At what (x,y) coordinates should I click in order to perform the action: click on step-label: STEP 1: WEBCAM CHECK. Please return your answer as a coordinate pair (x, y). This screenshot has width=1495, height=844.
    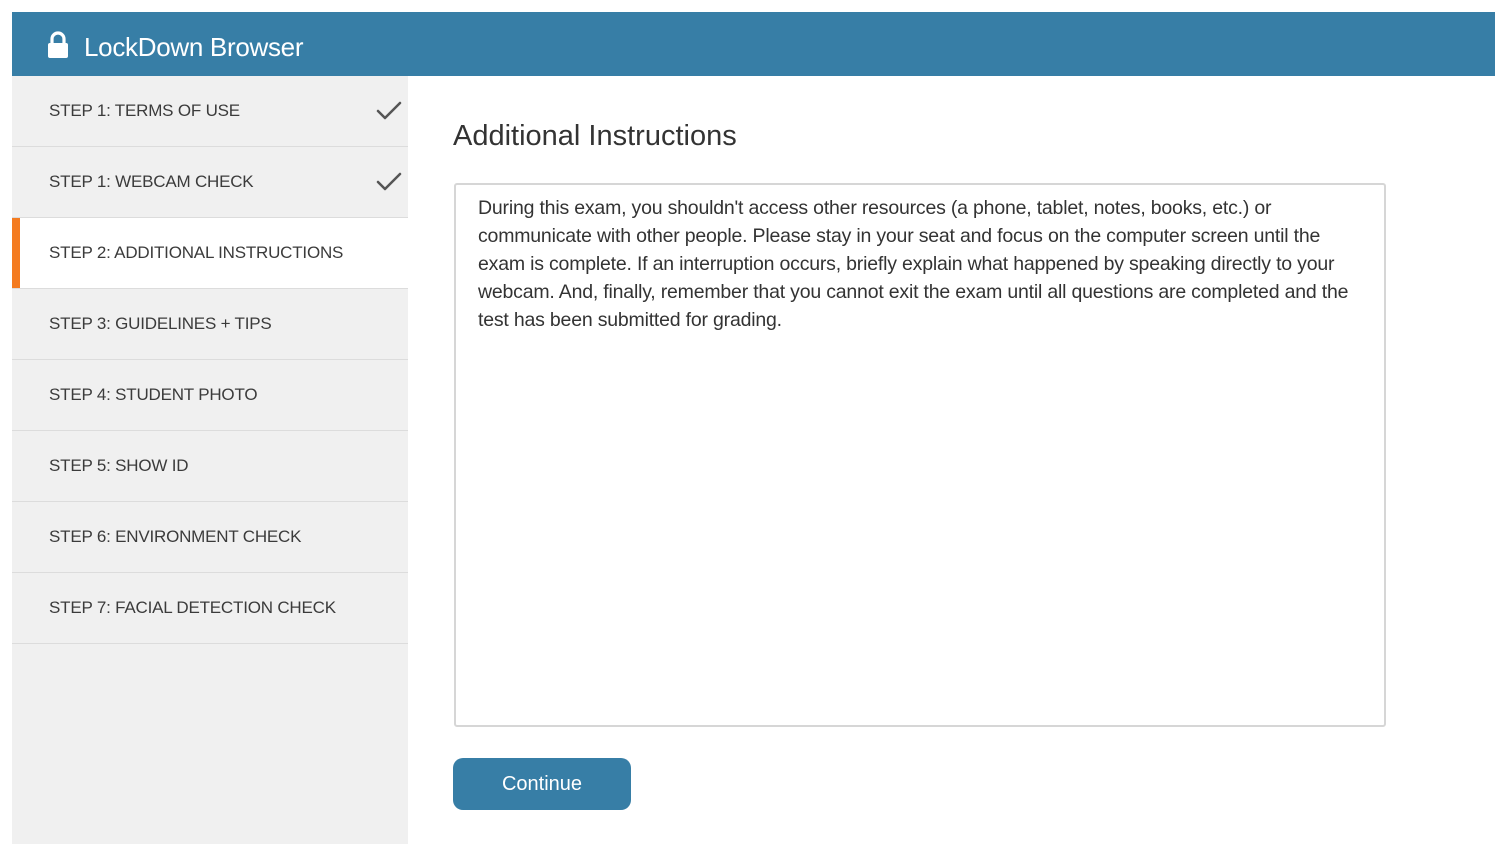
    Looking at the image, I should click on (151, 181).